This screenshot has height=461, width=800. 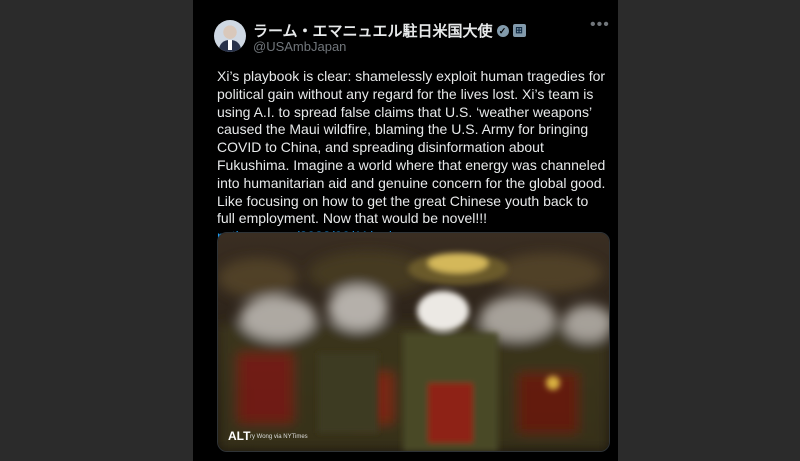 I want to click on more-options-icon: •••, so click(x=600, y=25).